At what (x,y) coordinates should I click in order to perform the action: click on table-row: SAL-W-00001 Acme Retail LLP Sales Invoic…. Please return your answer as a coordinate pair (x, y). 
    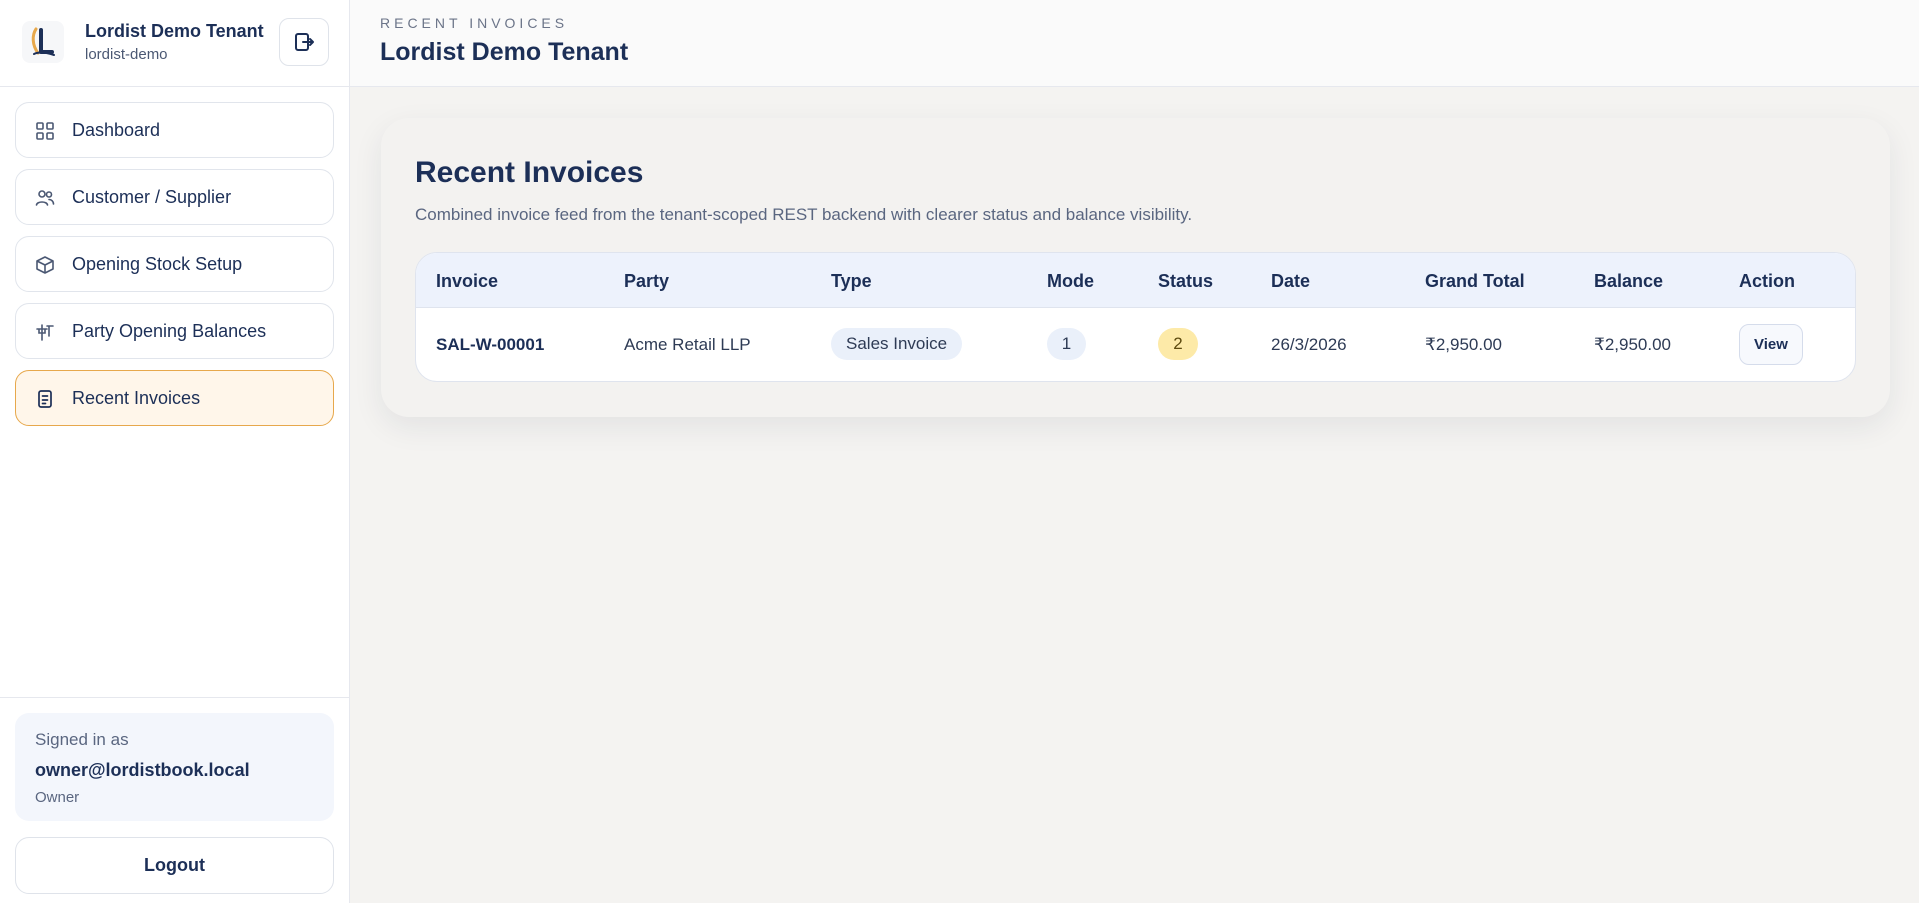
    Looking at the image, I should click on (1135, 344).